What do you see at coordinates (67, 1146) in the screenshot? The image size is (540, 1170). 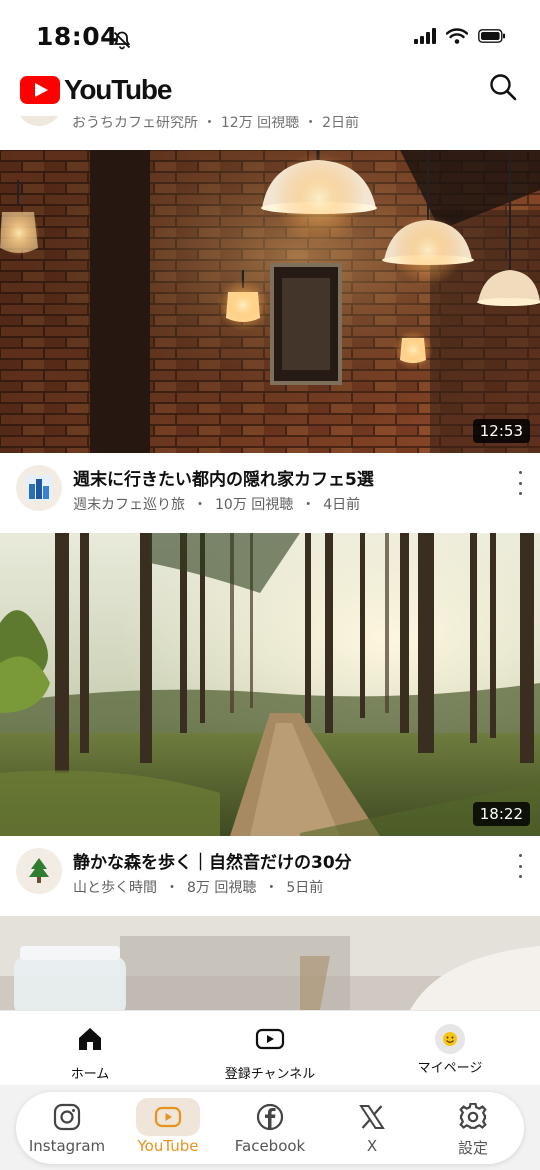 I see `tab-instagram-label: Instagram` at bounding box center [67, 1146].